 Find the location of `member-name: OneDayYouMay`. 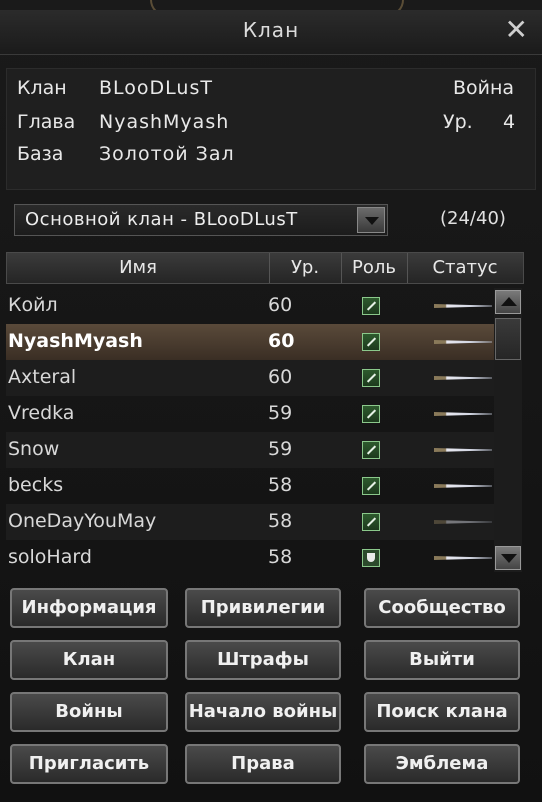

member-name: OneDayYouMay is located at coordinates (82, 521).